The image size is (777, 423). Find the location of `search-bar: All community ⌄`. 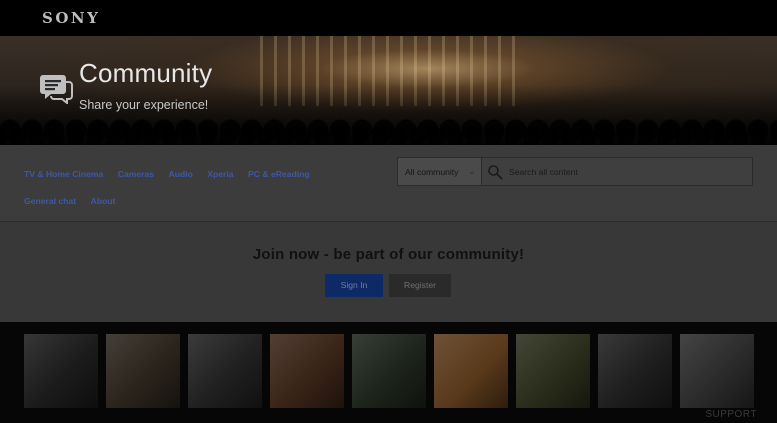

search-bar: All community ⌄ is located at coordinates (575, 171).